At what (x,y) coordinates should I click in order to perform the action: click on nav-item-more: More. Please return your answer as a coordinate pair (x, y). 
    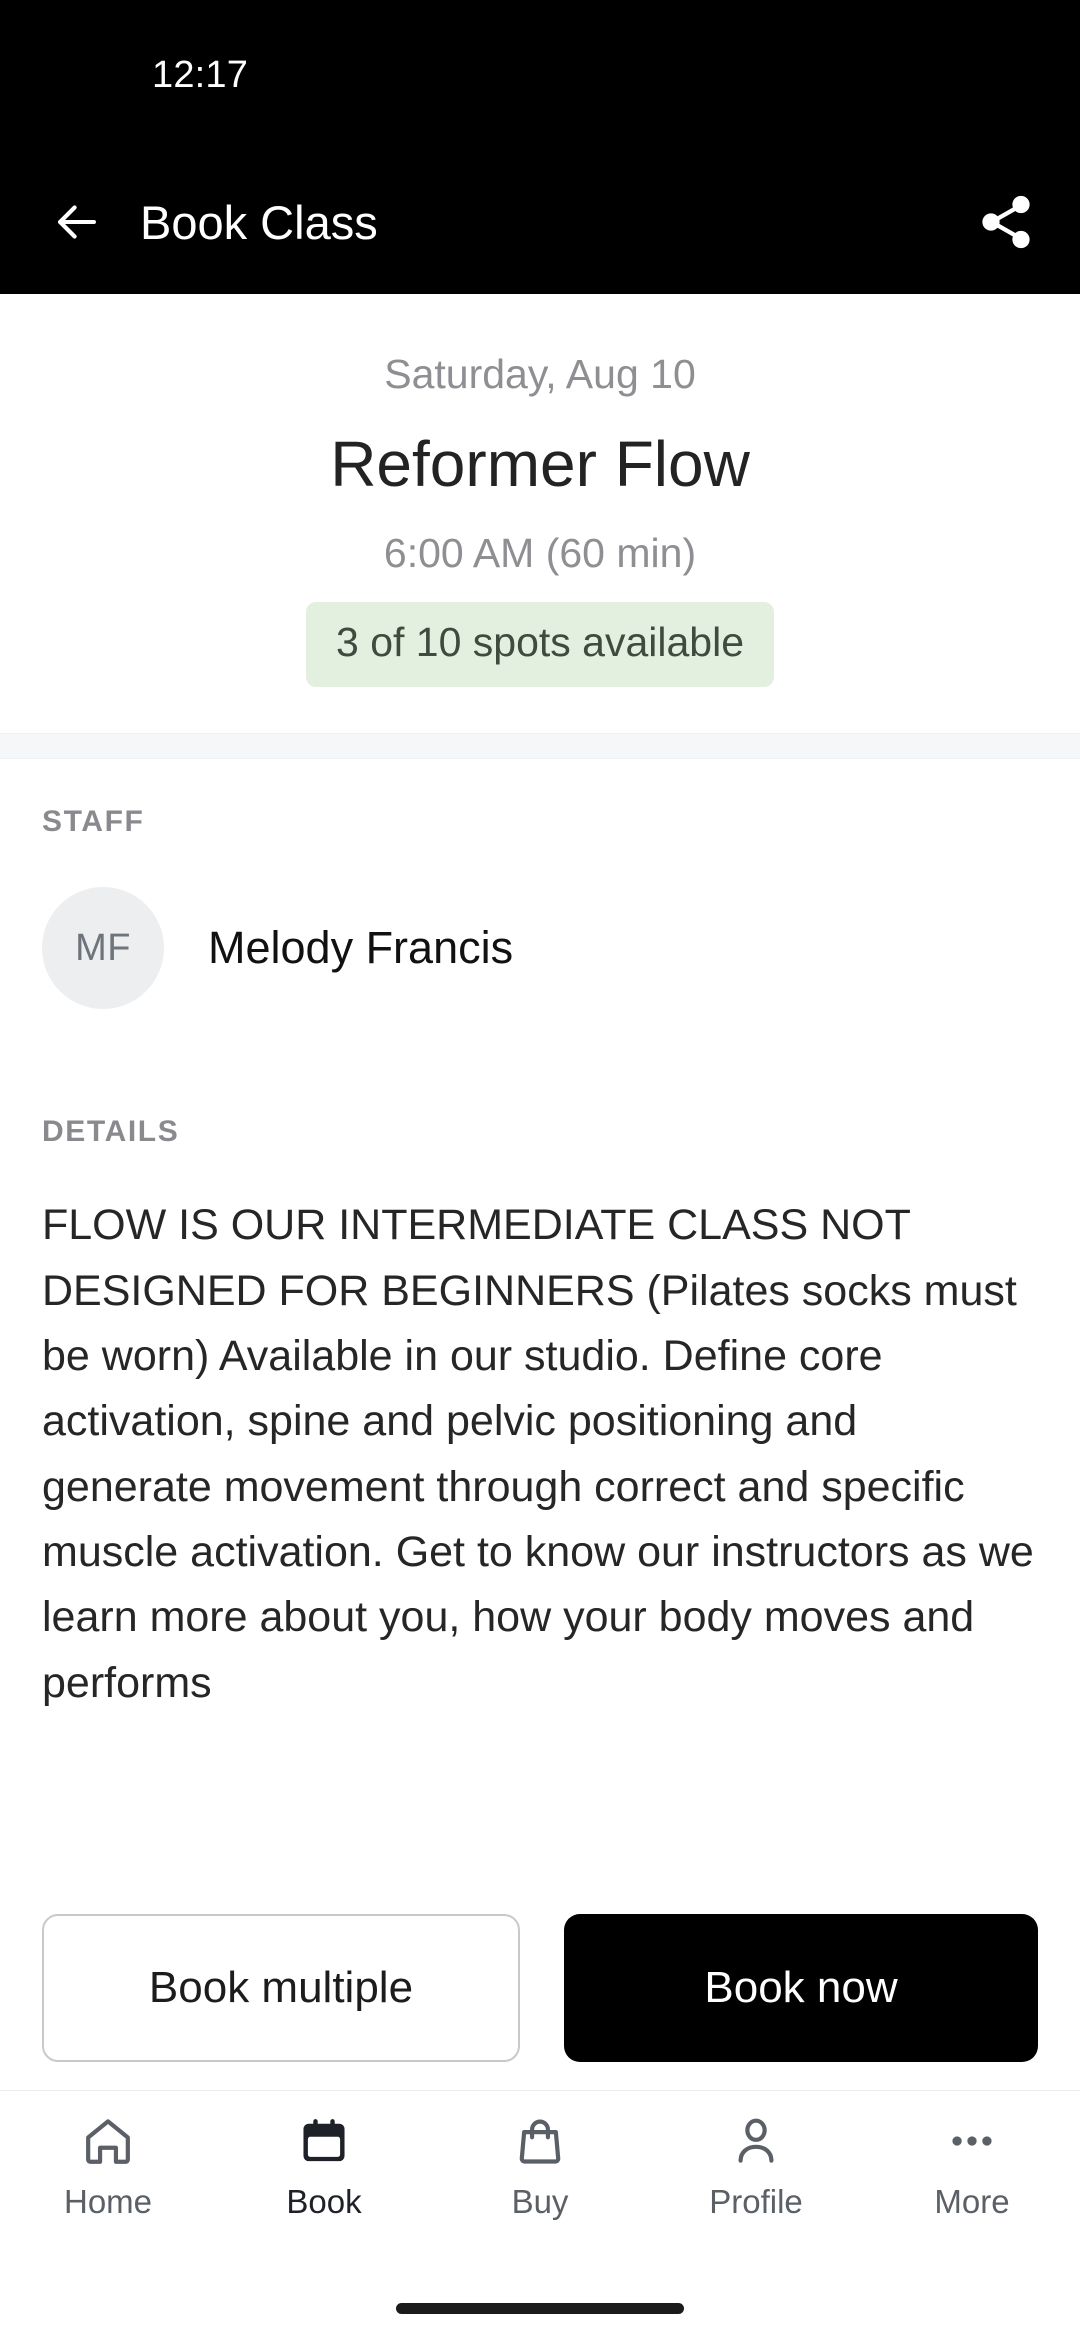
    Looking at the image, I should click on (972, 2167).